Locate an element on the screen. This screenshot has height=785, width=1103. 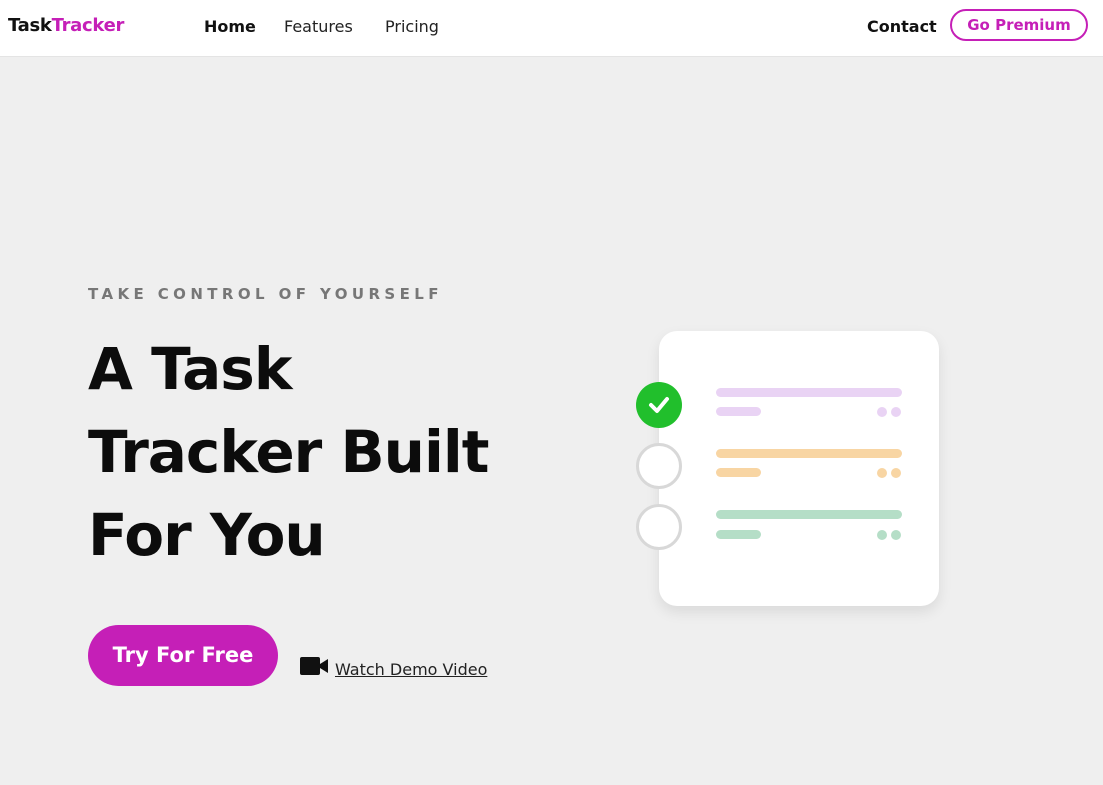
headline-line-3: For You is located at coordinates (207, 535).